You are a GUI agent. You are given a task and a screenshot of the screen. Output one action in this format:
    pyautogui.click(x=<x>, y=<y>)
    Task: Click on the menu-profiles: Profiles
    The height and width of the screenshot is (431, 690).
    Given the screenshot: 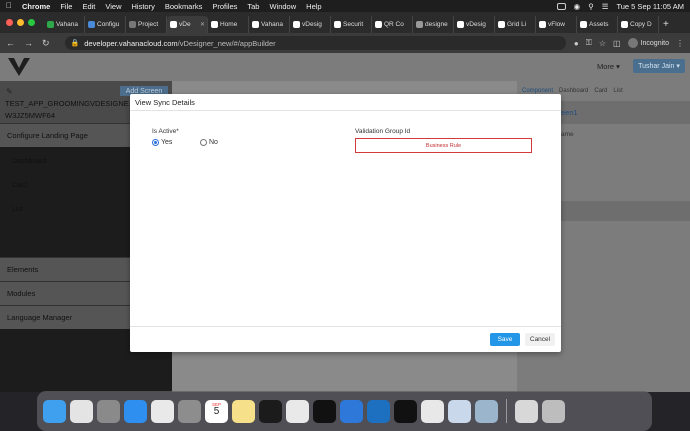 What is the action you would take?
    pyautogui.click(x=224, y=6)
    